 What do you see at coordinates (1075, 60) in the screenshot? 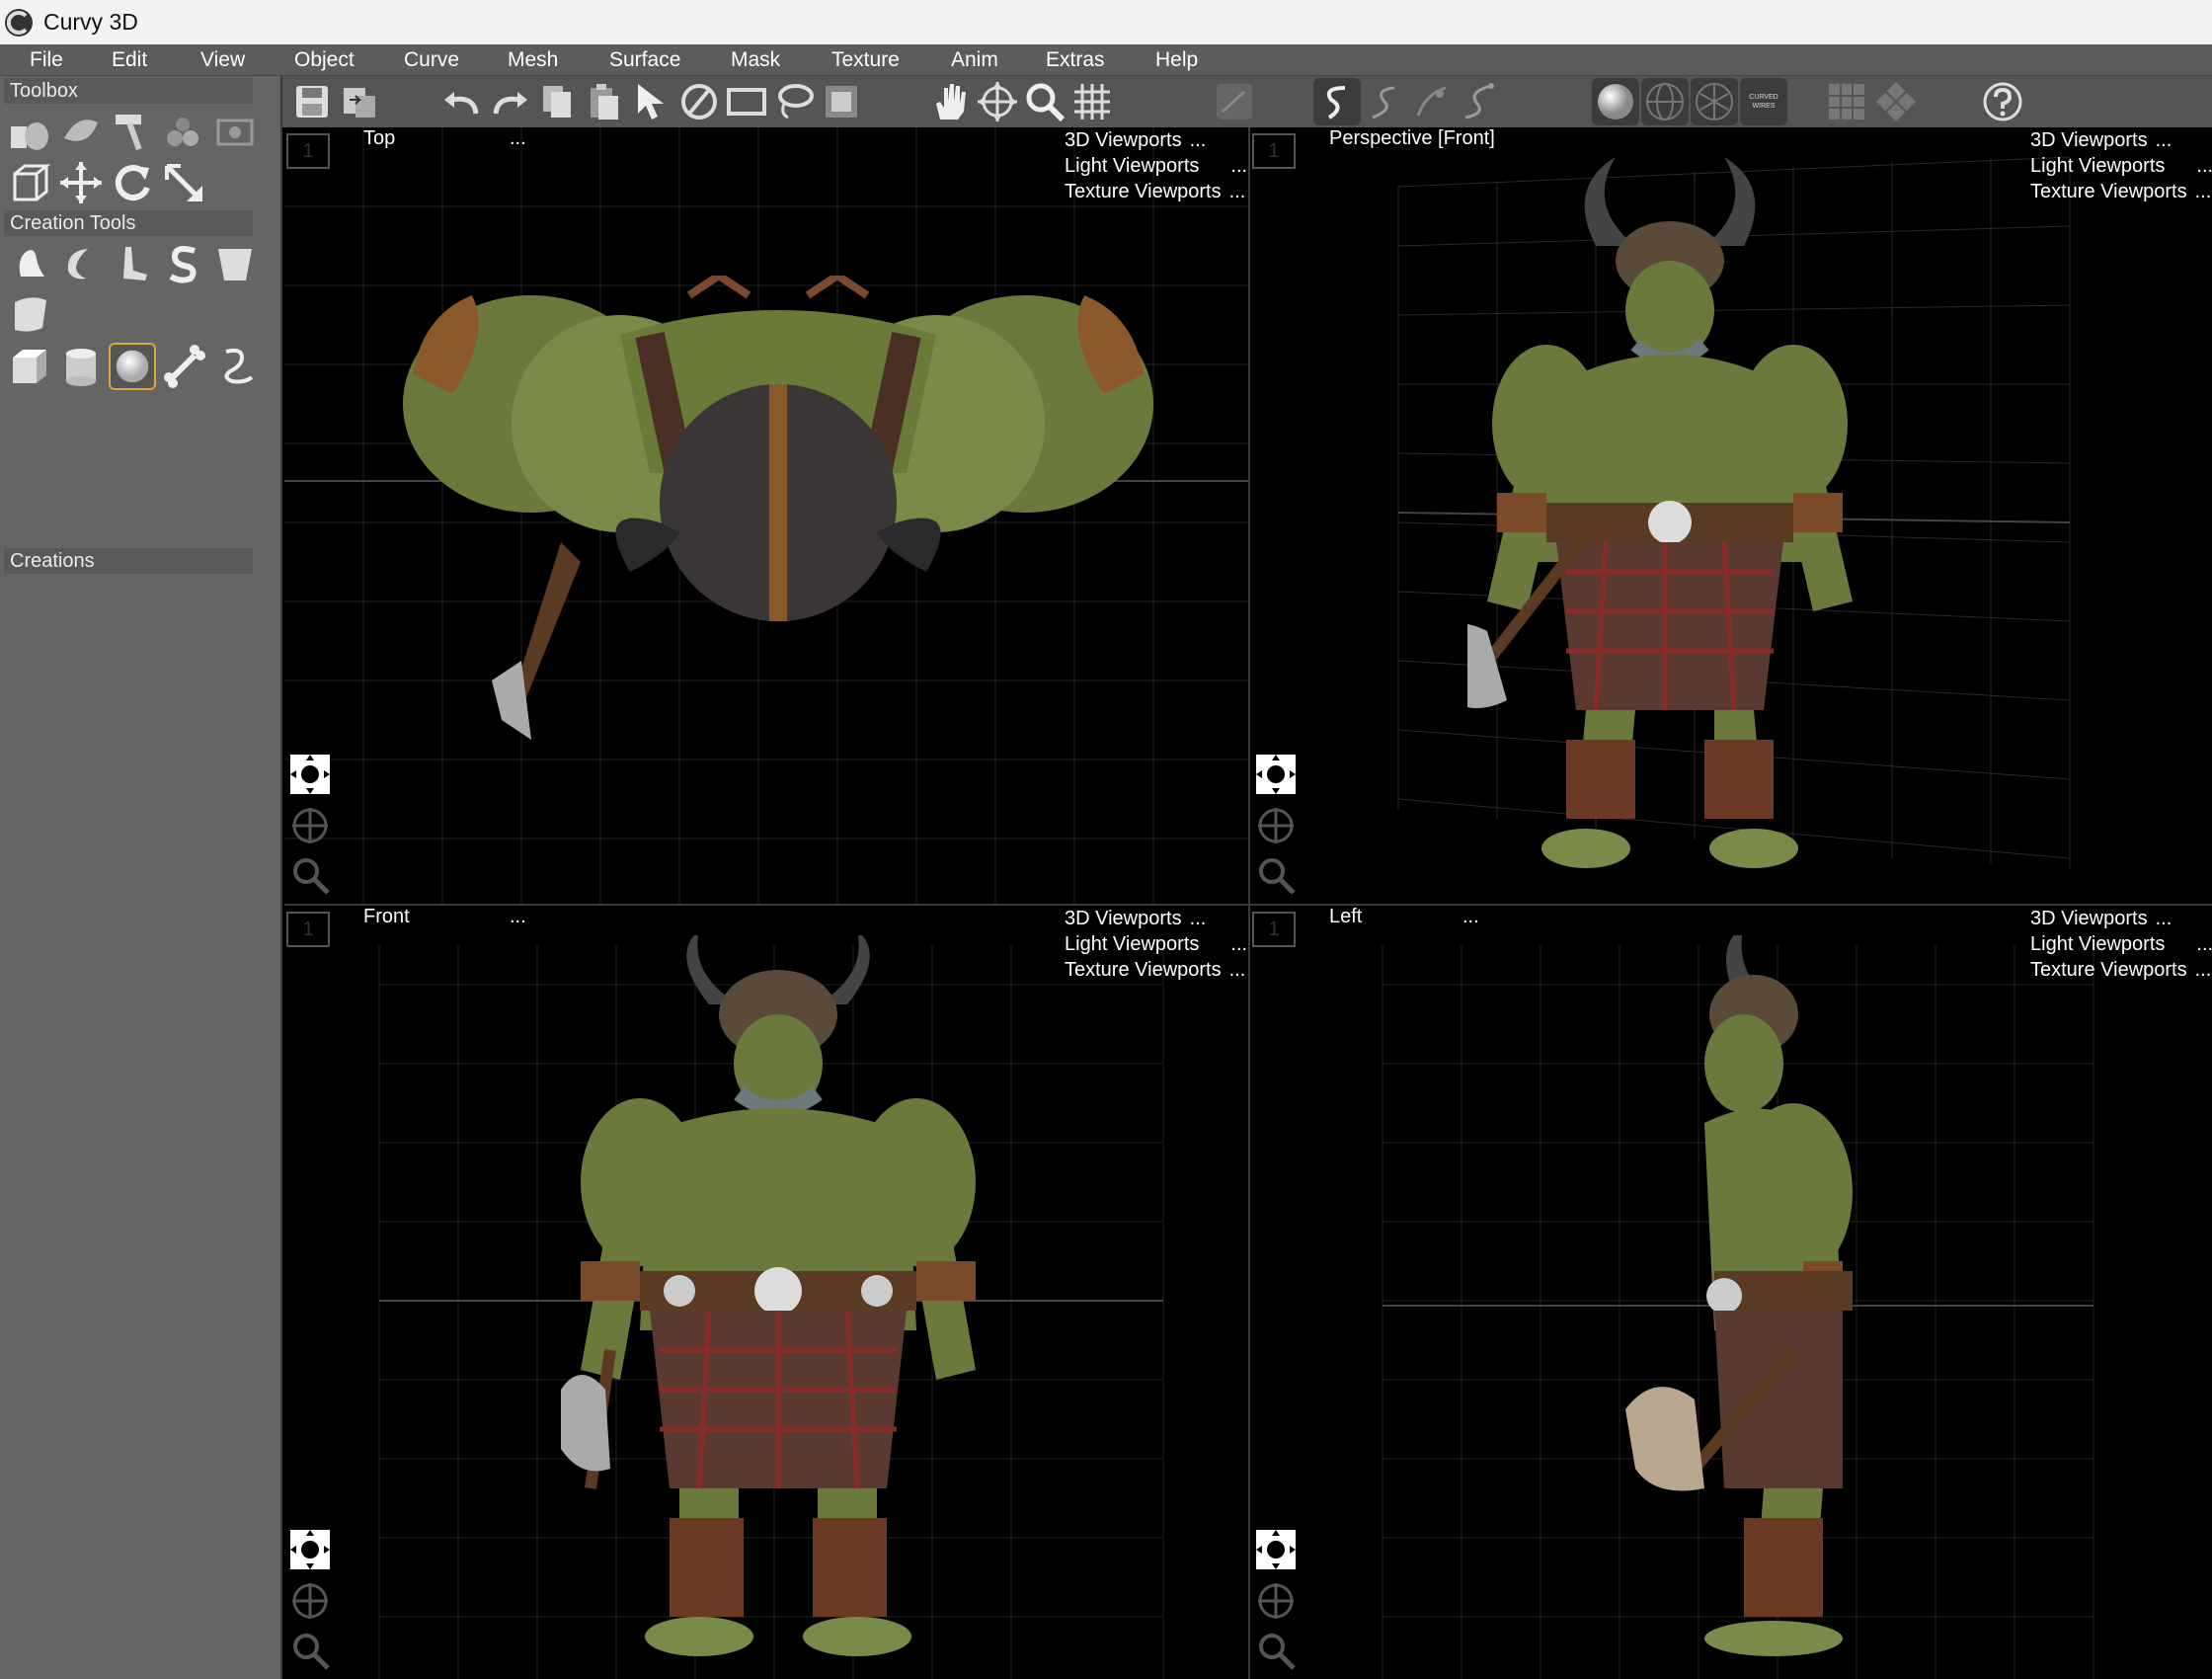
I see `menu-extras: Extras` at bounding box center [1075, 60].